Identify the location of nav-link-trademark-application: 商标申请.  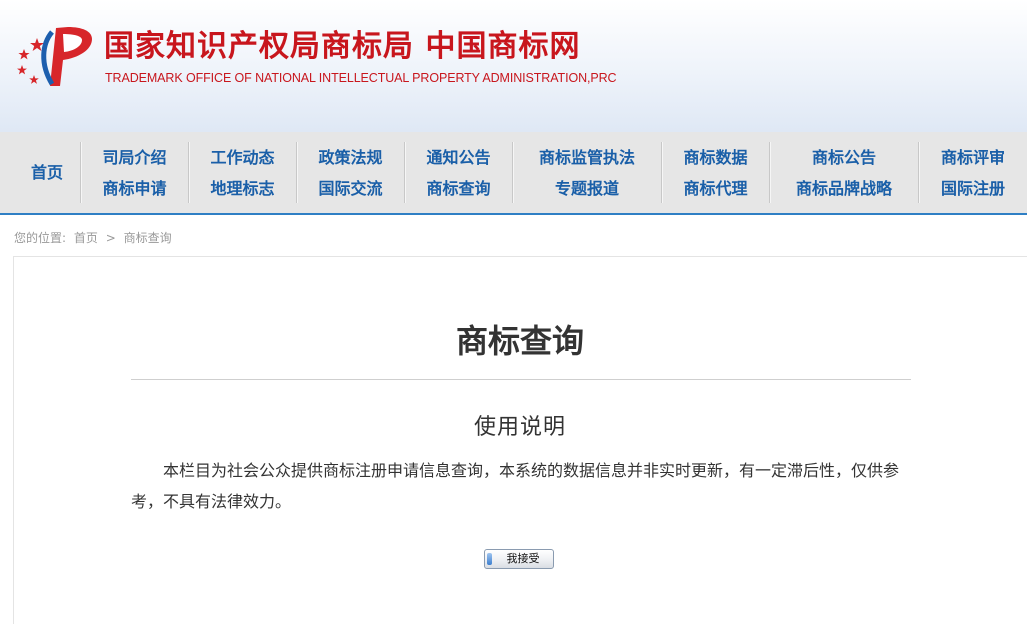
(134, 188).